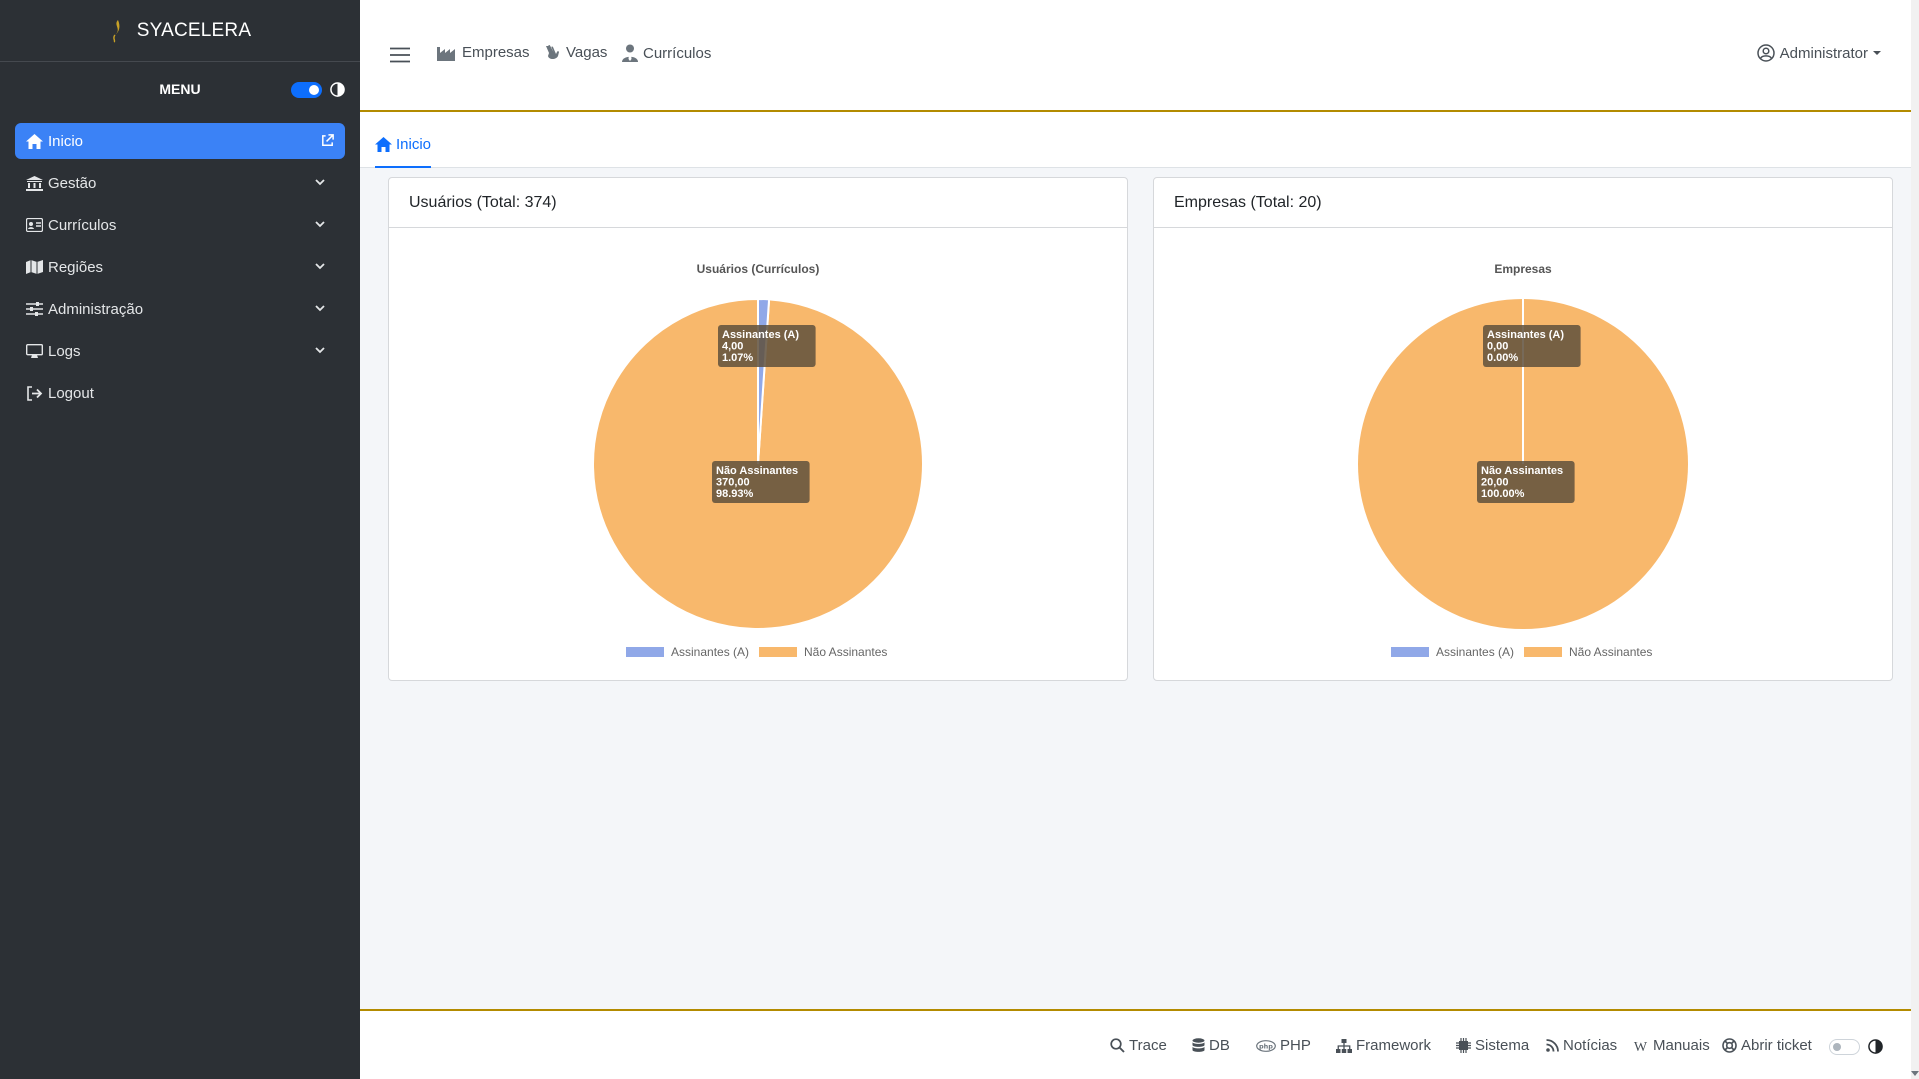  I want to click on footer-theme-toggle, so click(1844, 1047).